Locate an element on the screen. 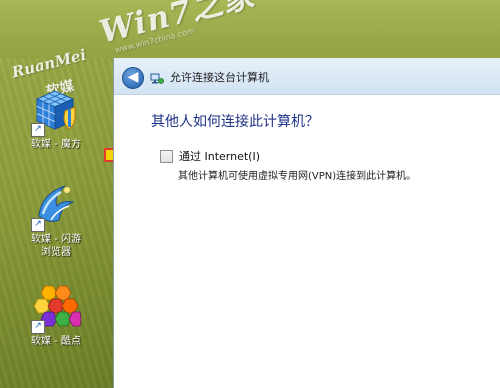 Image resolution: width=500 pixels, height=388 pixels. rubik-cube-shield-icon: ↗ is located at coordinates (56, 111).